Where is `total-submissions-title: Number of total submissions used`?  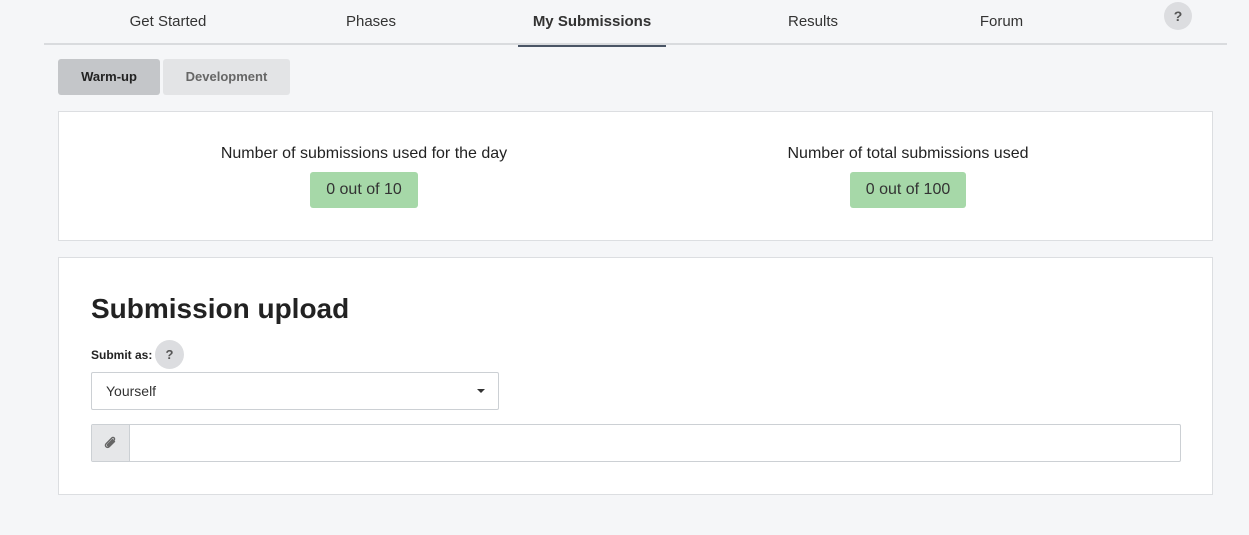
total-submissions-title: Number of total submissions used is located at coordinates (908, 153).